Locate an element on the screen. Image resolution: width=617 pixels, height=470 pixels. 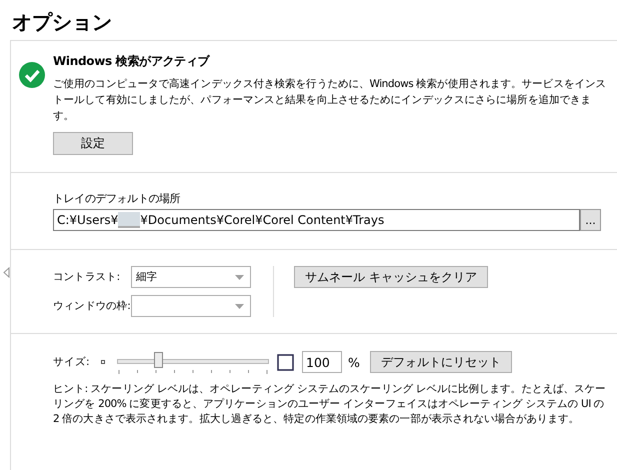
size-field: 100 is located at coordinates (322, 362).